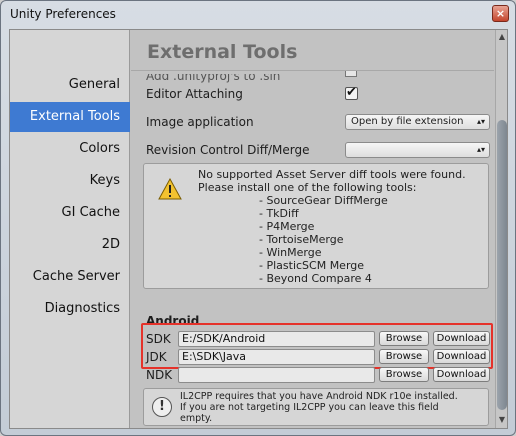 The width and height of the screenshot is (516, 436). What do you see at coordinates (159, 375) in the screenshot?
I see `ndk-label: NDK` at bounding box center [159, 375].